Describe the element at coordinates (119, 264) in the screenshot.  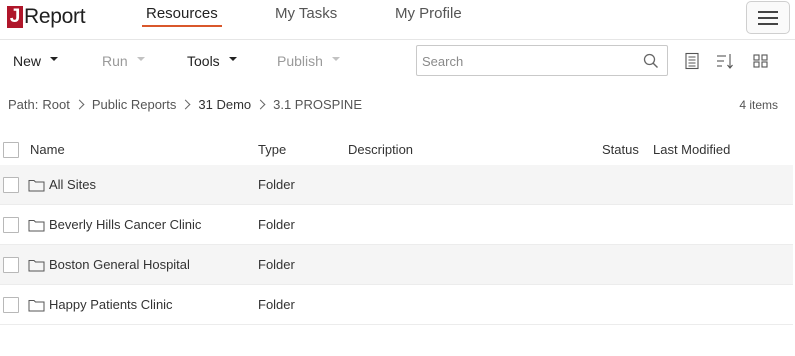
I see `row-name: Boston General Hospital` at that location.